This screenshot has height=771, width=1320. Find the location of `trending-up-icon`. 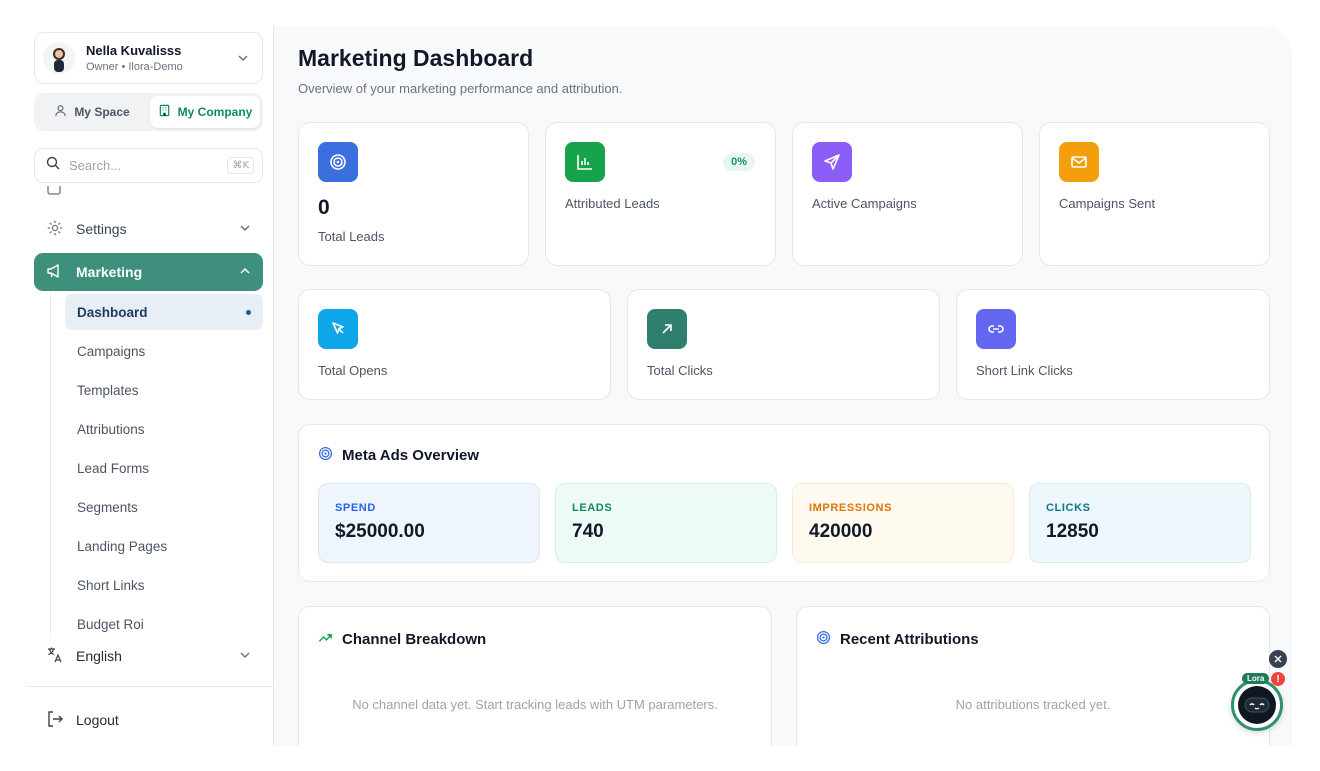

trending-up-icon is located at coordinates (325, 639).